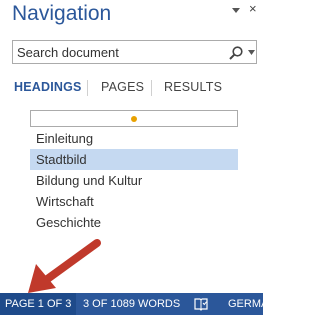 Image resolution: width=320 pixels, height=315 pixels. What do you see at coordinates (236, 10) in the screenshot?
I see `pane-options-icon` at bounding box center [236, 10].